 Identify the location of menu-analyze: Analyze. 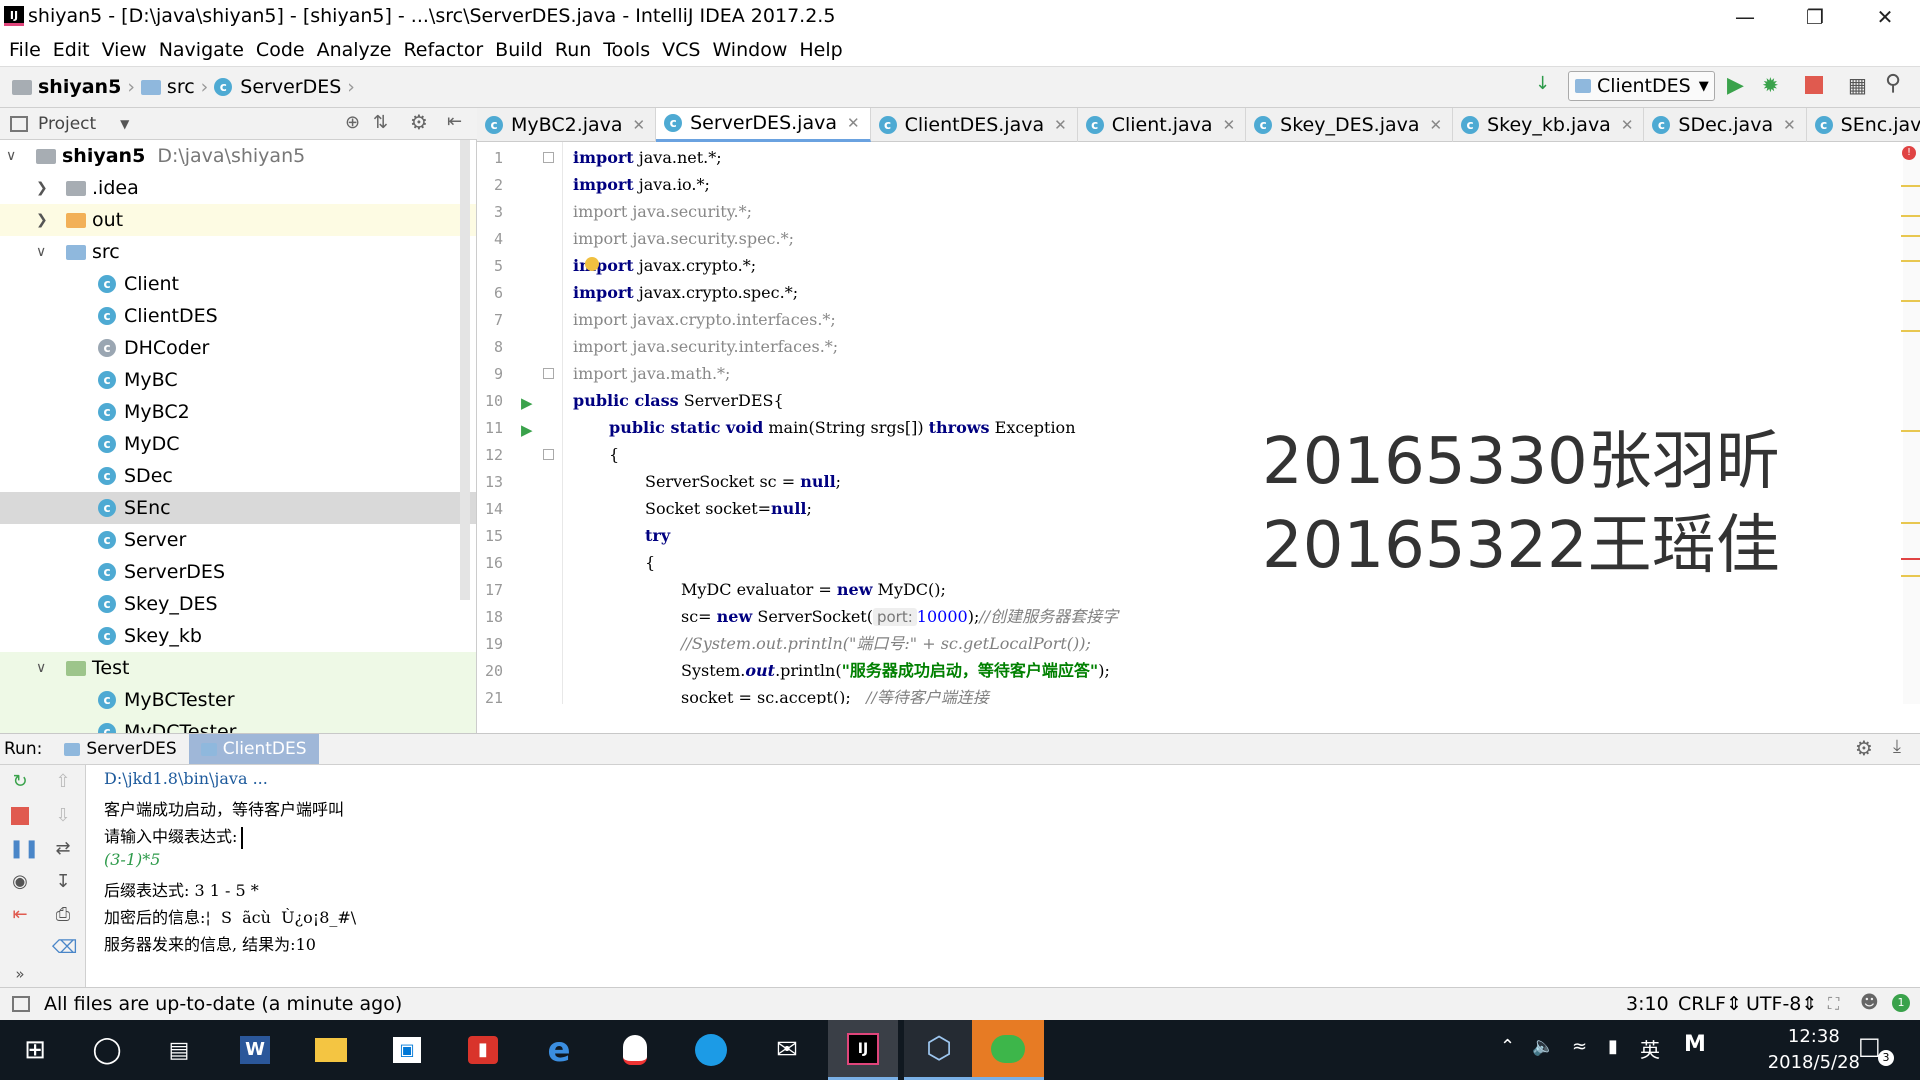
(354, 50).